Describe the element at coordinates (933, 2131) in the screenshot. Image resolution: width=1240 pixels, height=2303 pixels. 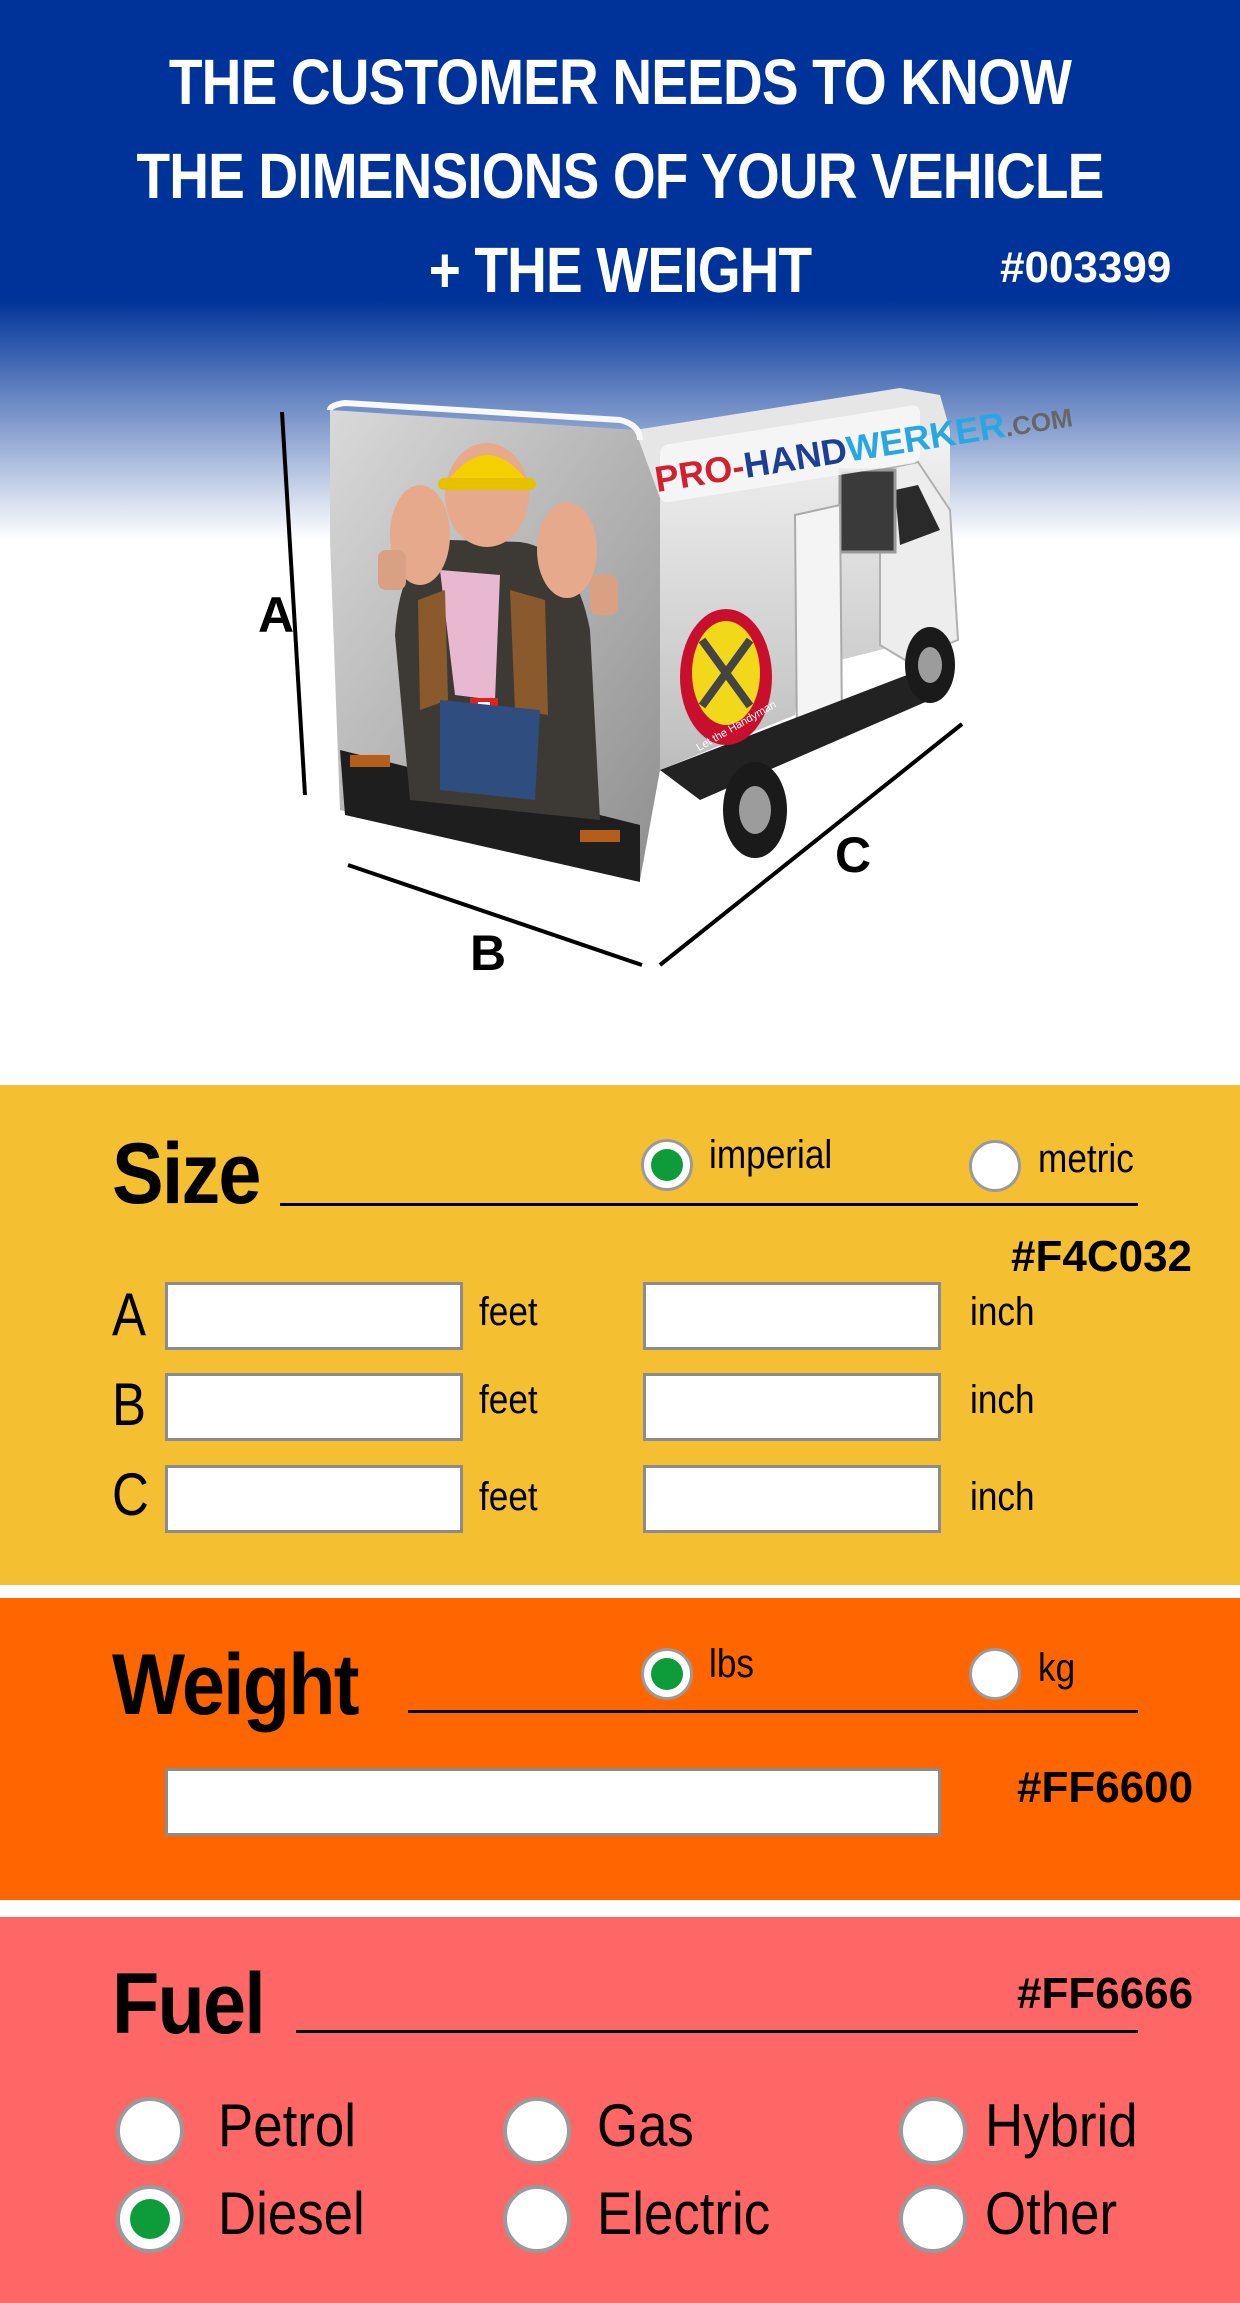
I see `radio-hybrid` at that location.